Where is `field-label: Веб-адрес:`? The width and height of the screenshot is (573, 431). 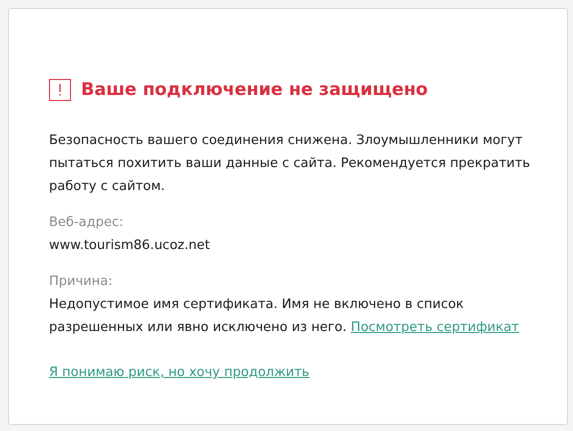 field-label: Веб-адрес: is located at coordinates (86, 223).